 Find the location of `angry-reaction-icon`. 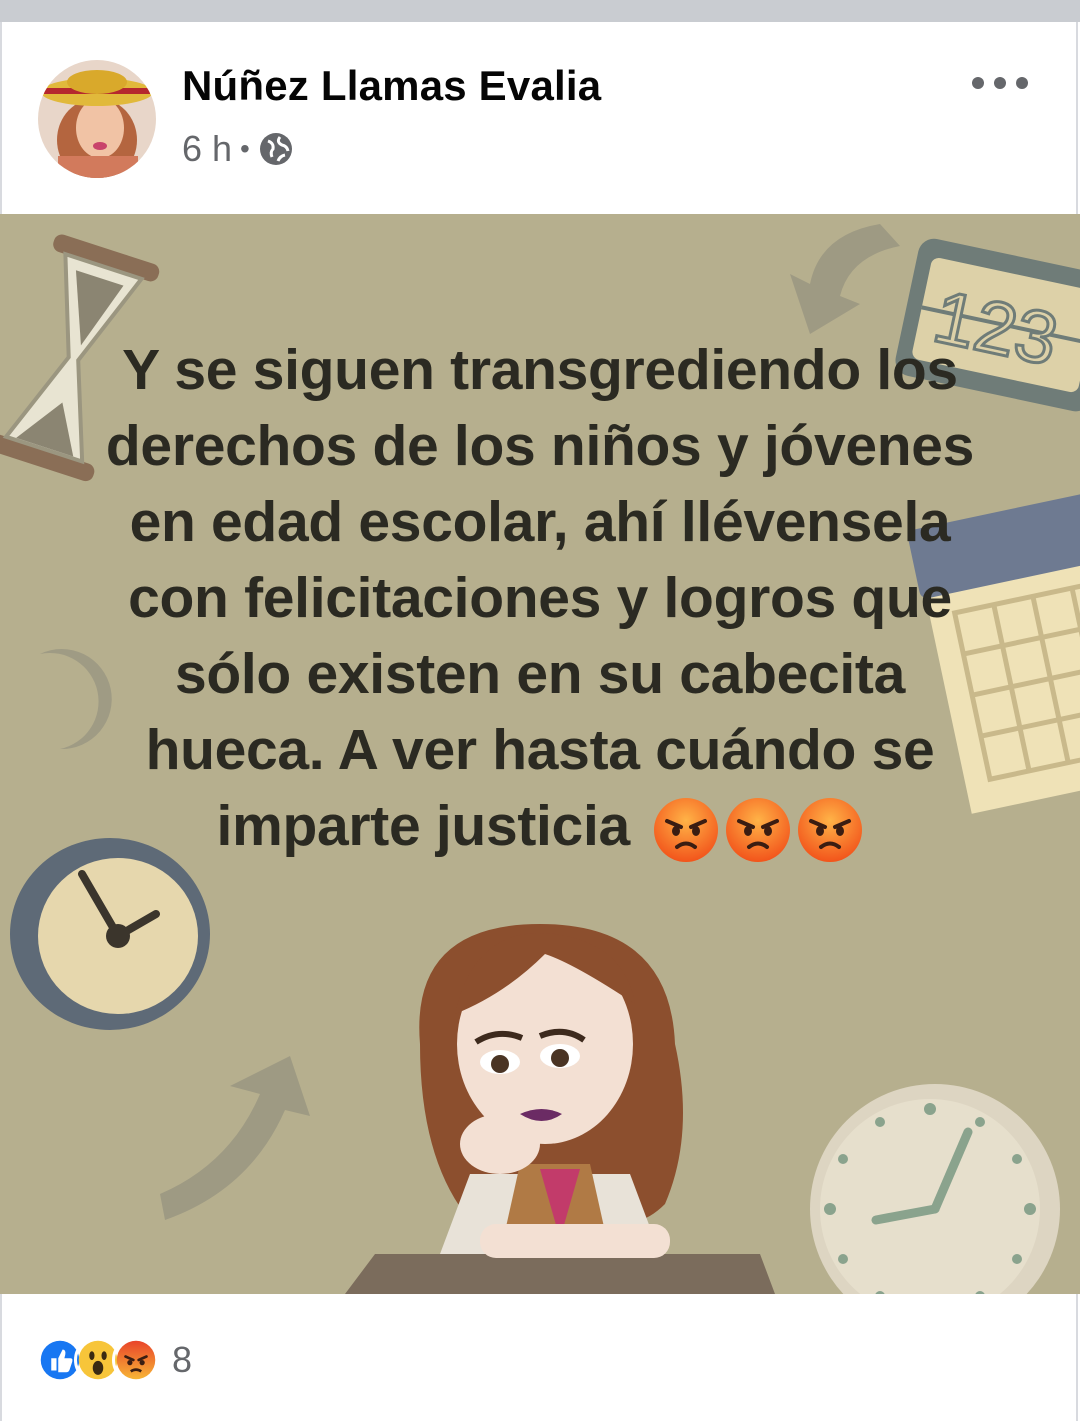

angry-reaction-icon is located at coordinates (136, 1360).